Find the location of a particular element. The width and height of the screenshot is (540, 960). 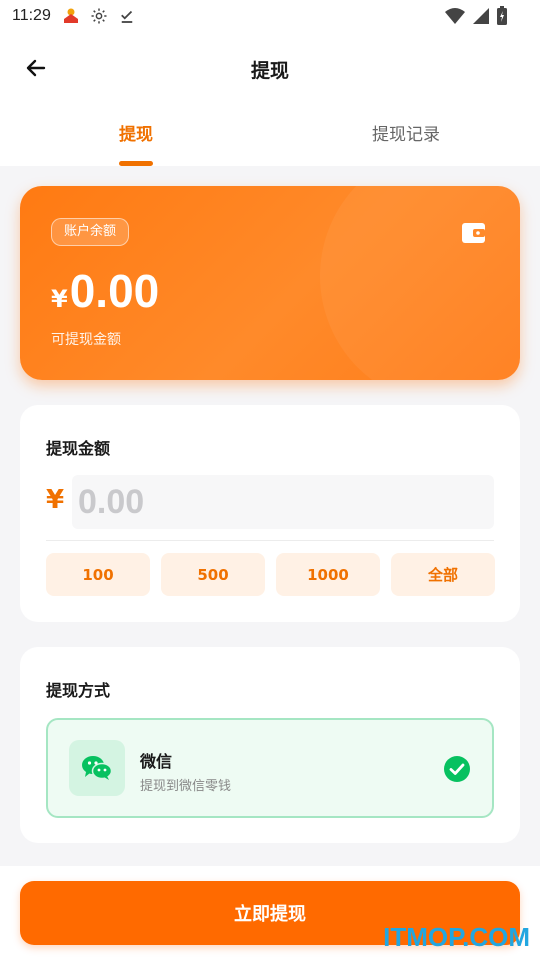

balance-tag: 账户余额 is located at coordinates (90, 232).